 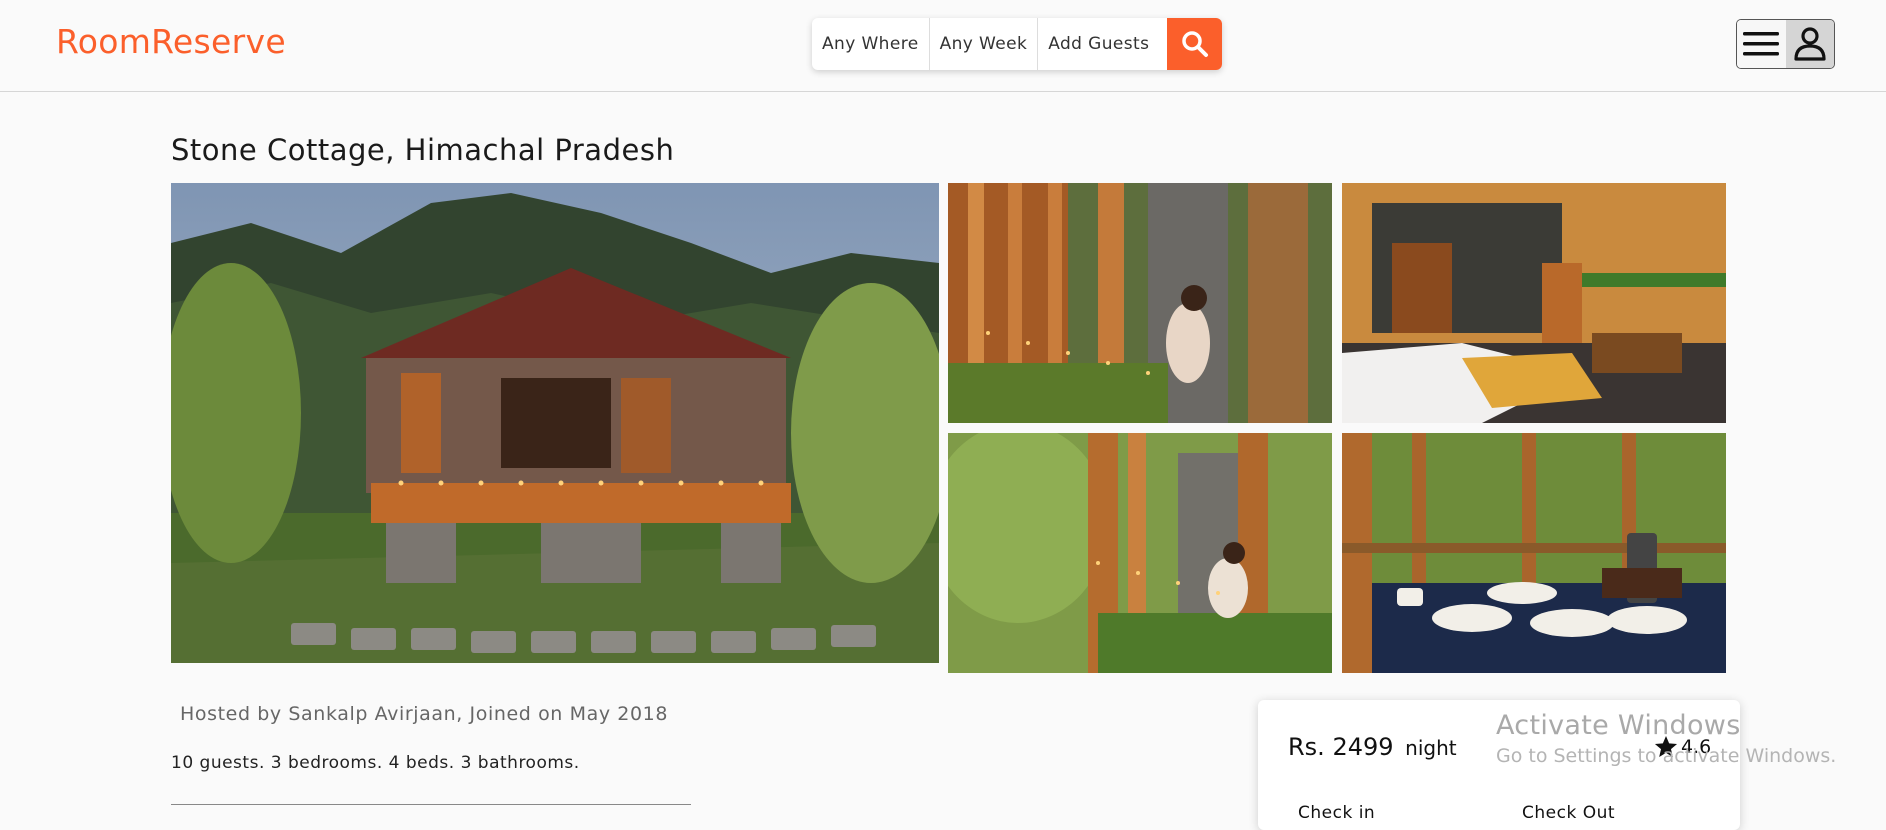 What do you see at coordinates (984, 44) in the screenshot?
I see `search-week: Any Week` at bounding box center [984, 44].